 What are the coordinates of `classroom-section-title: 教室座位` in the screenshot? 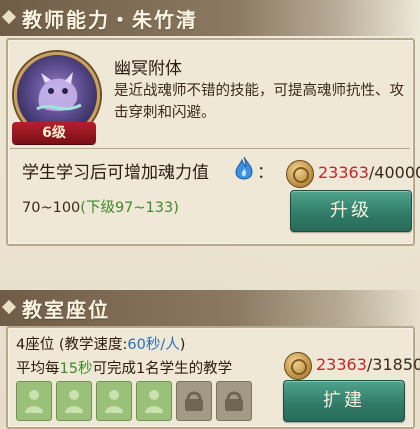 It's located at (66, 310).